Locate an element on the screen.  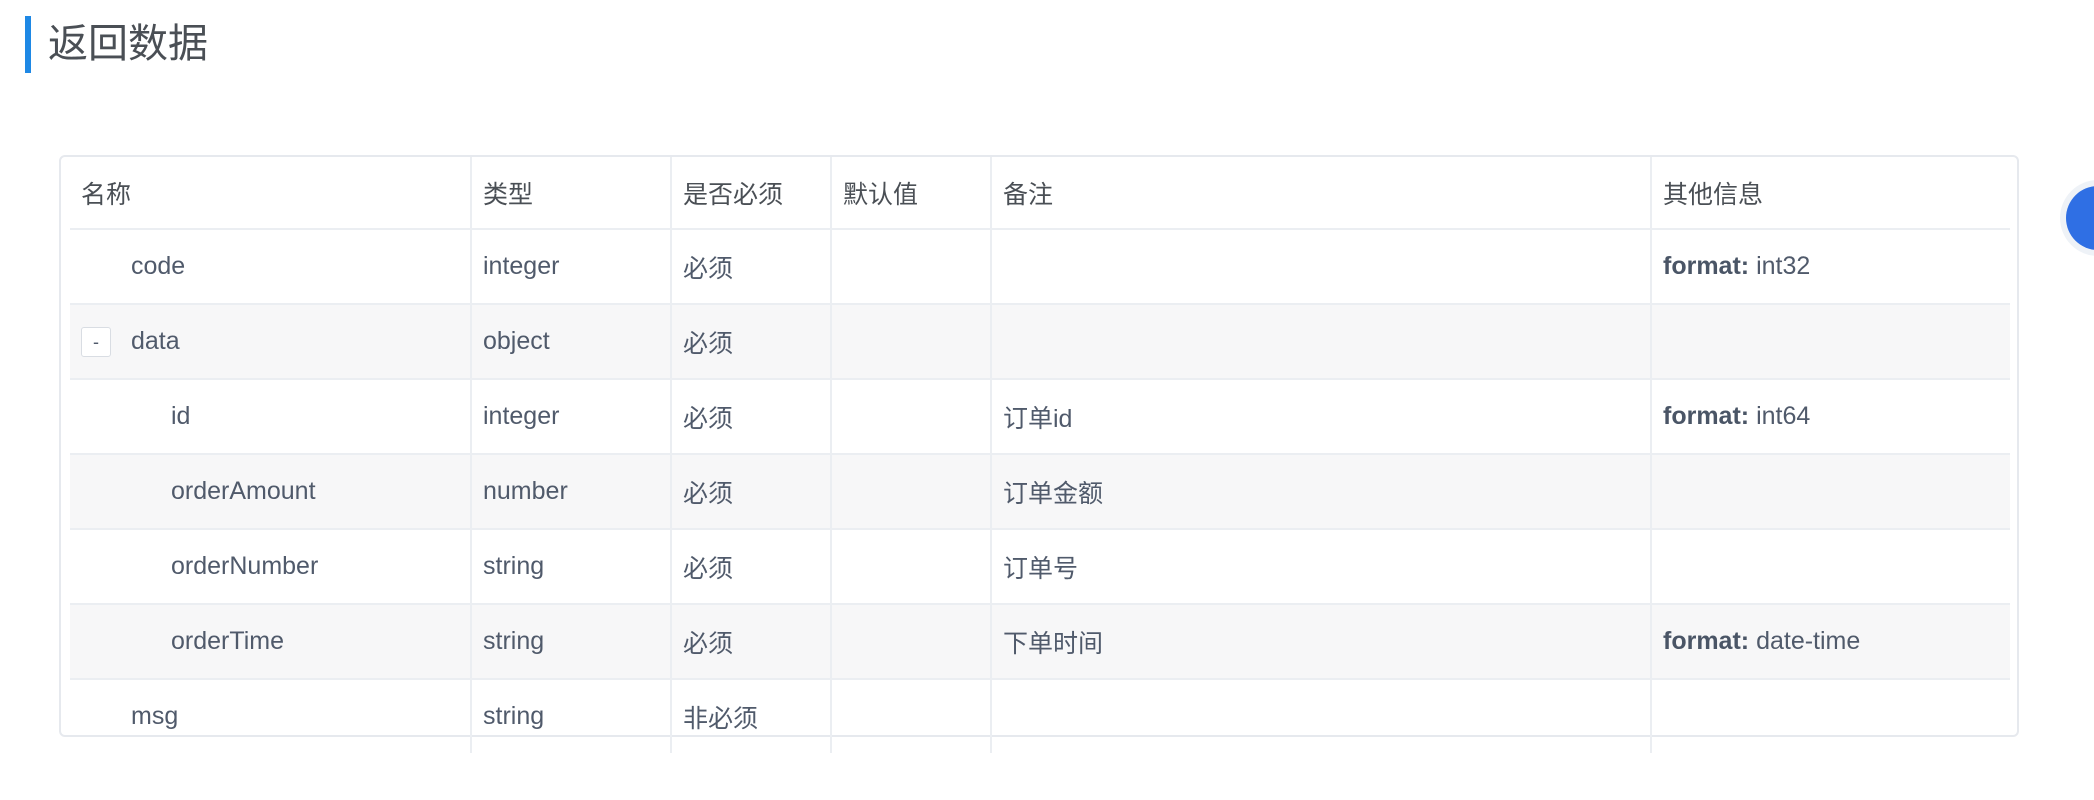
col-header-default: 默认值 is located at coordinates (911, 193).